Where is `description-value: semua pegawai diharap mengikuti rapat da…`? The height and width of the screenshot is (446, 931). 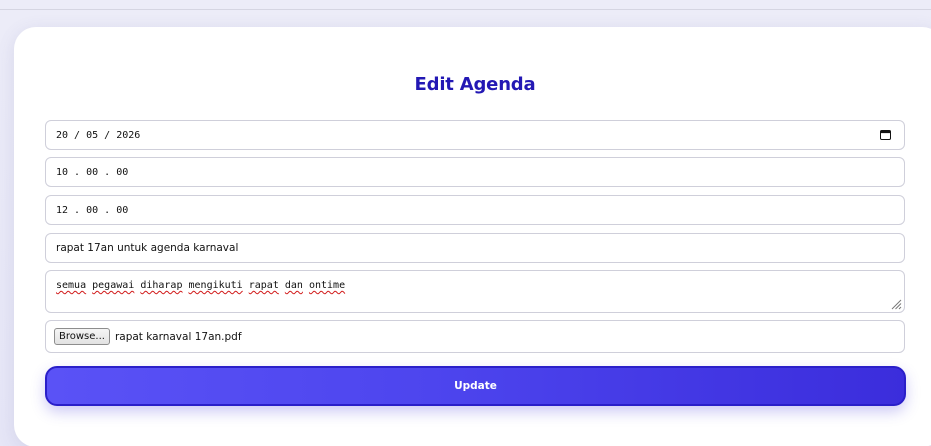
description-value: semua pegawai diharap mengikuti rapat da… is located at coordinates (200, 285).